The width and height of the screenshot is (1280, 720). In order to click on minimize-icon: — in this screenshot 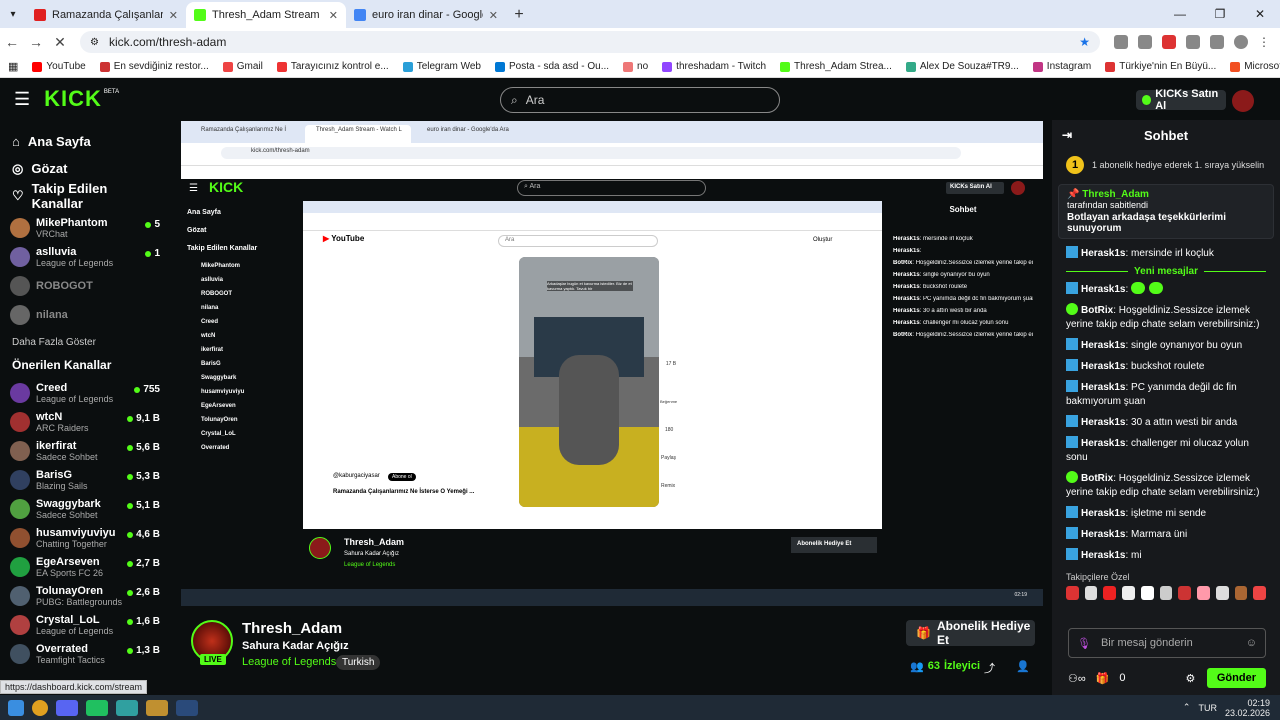, I will do `click(1180, 14)`.